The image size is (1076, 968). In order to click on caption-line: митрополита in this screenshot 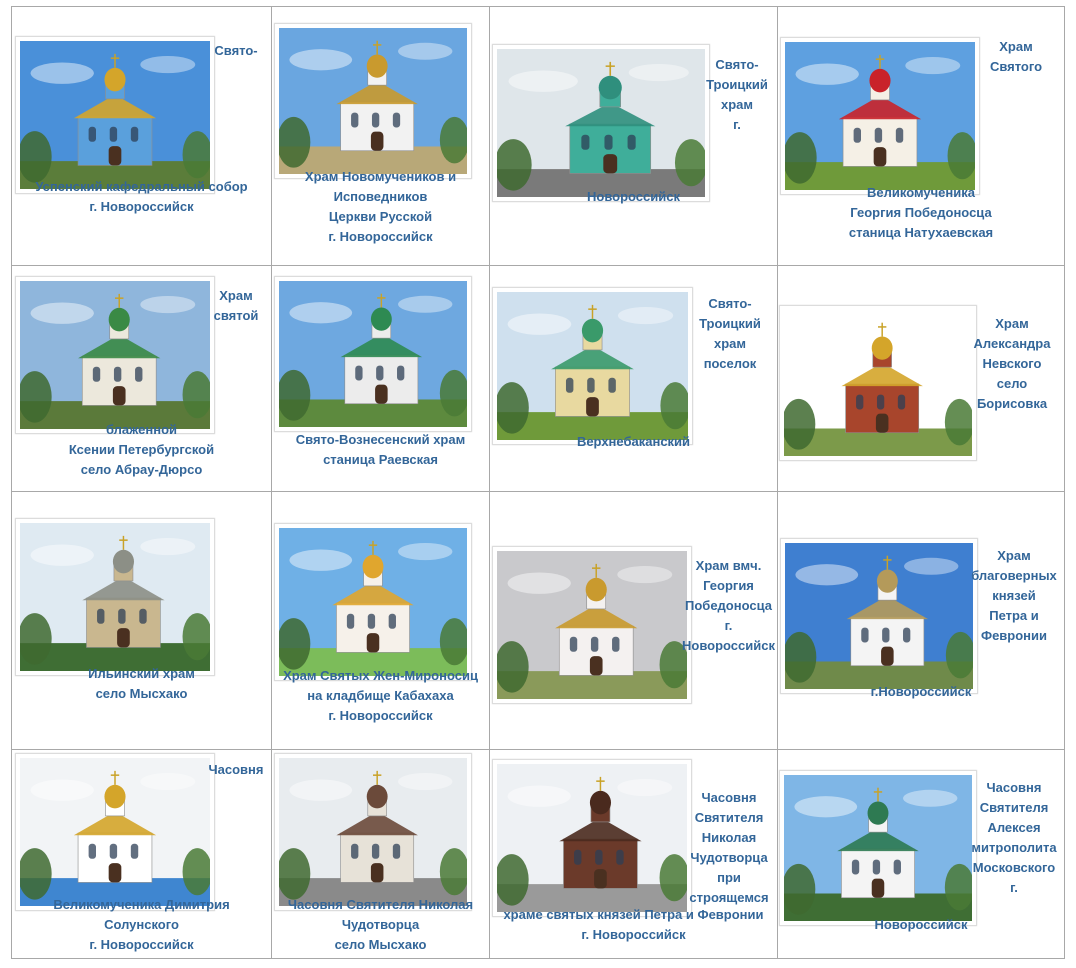, I will do `click(1014, 847)`.